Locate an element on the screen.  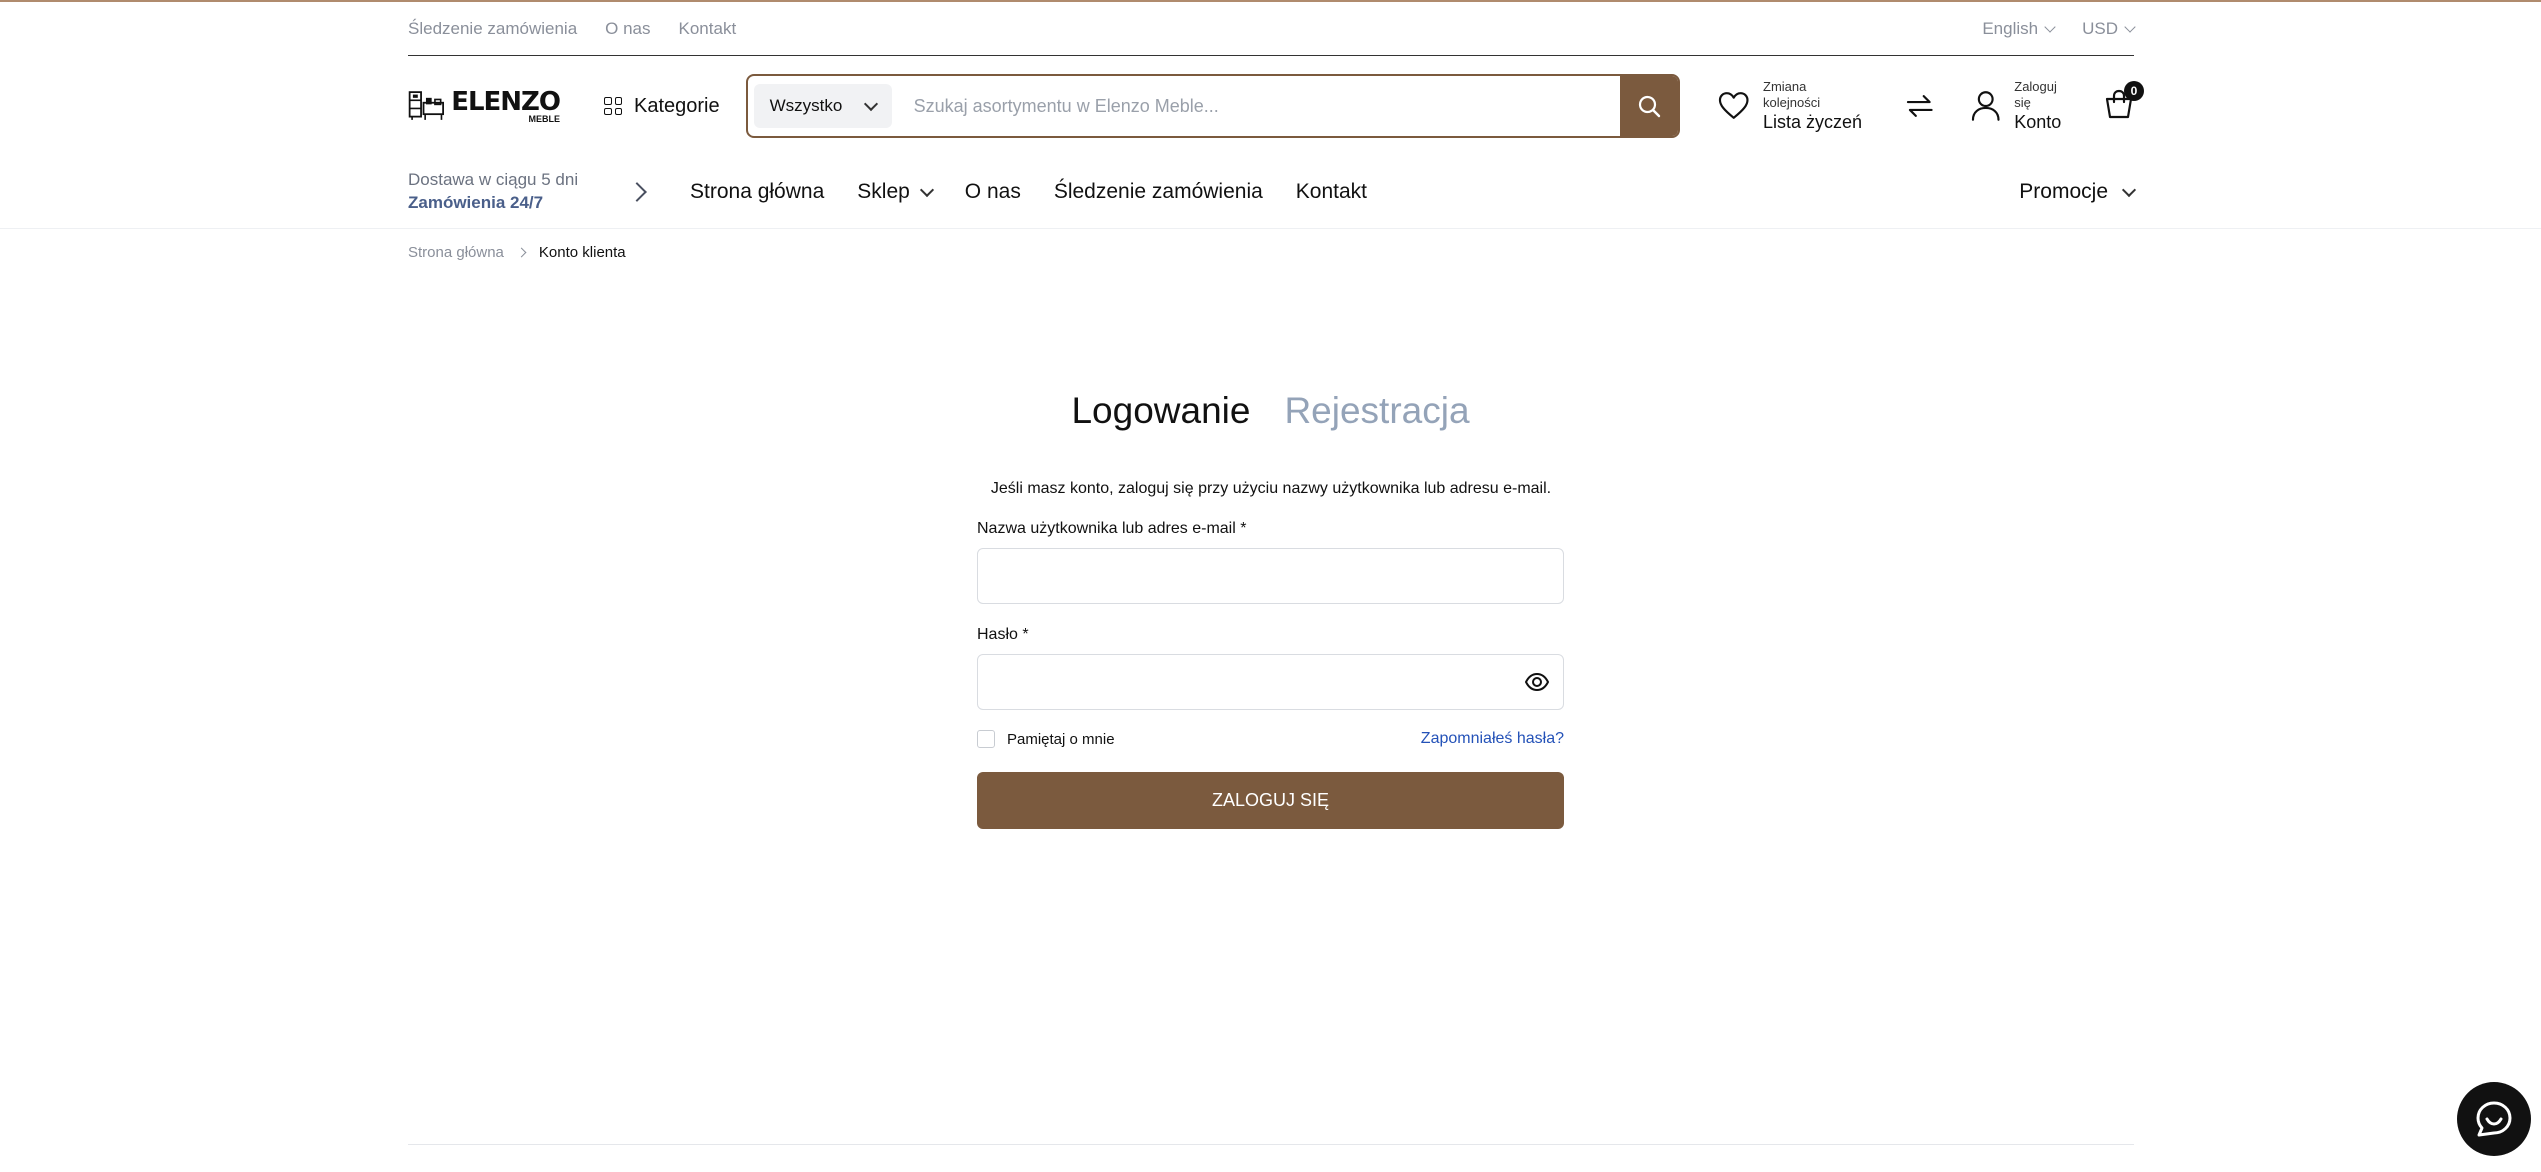
search-category-select: Wszystko is located at coordinates (822, 106).